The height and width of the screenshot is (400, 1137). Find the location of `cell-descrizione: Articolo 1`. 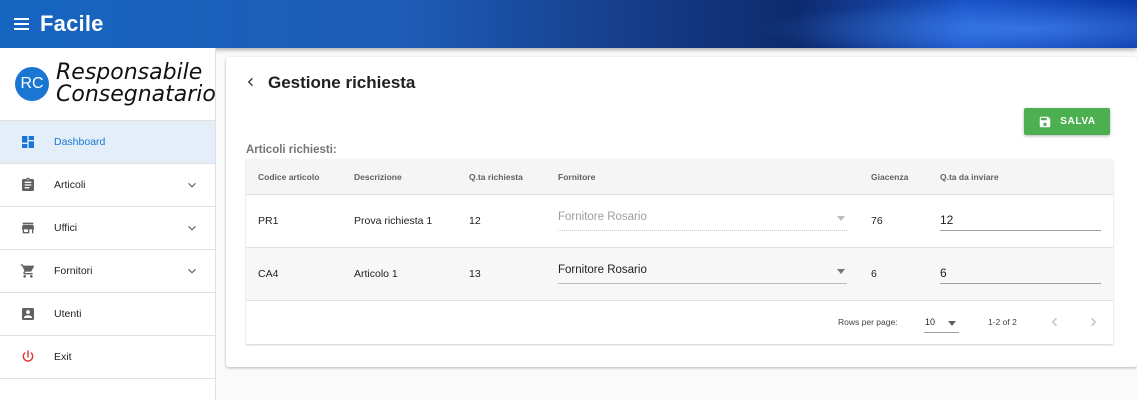

cell-descrizione: Articolo 1 is located at coordinates (376, 274).